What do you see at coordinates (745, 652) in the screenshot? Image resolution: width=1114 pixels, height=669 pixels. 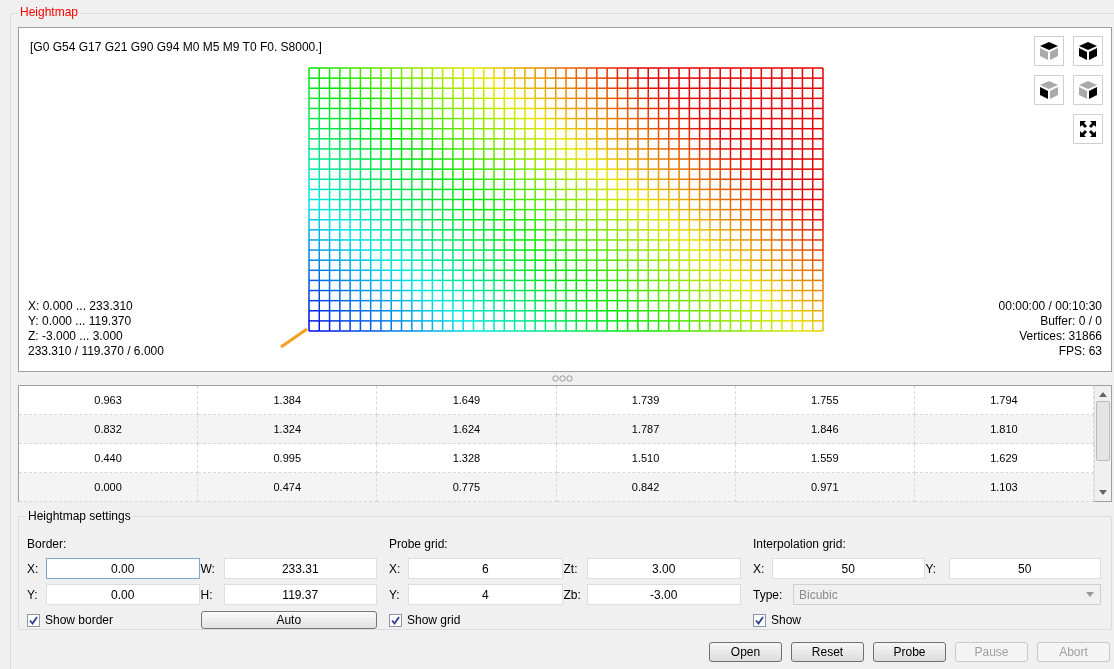 I see `action-button: Open` at bounding box center [745, 652].